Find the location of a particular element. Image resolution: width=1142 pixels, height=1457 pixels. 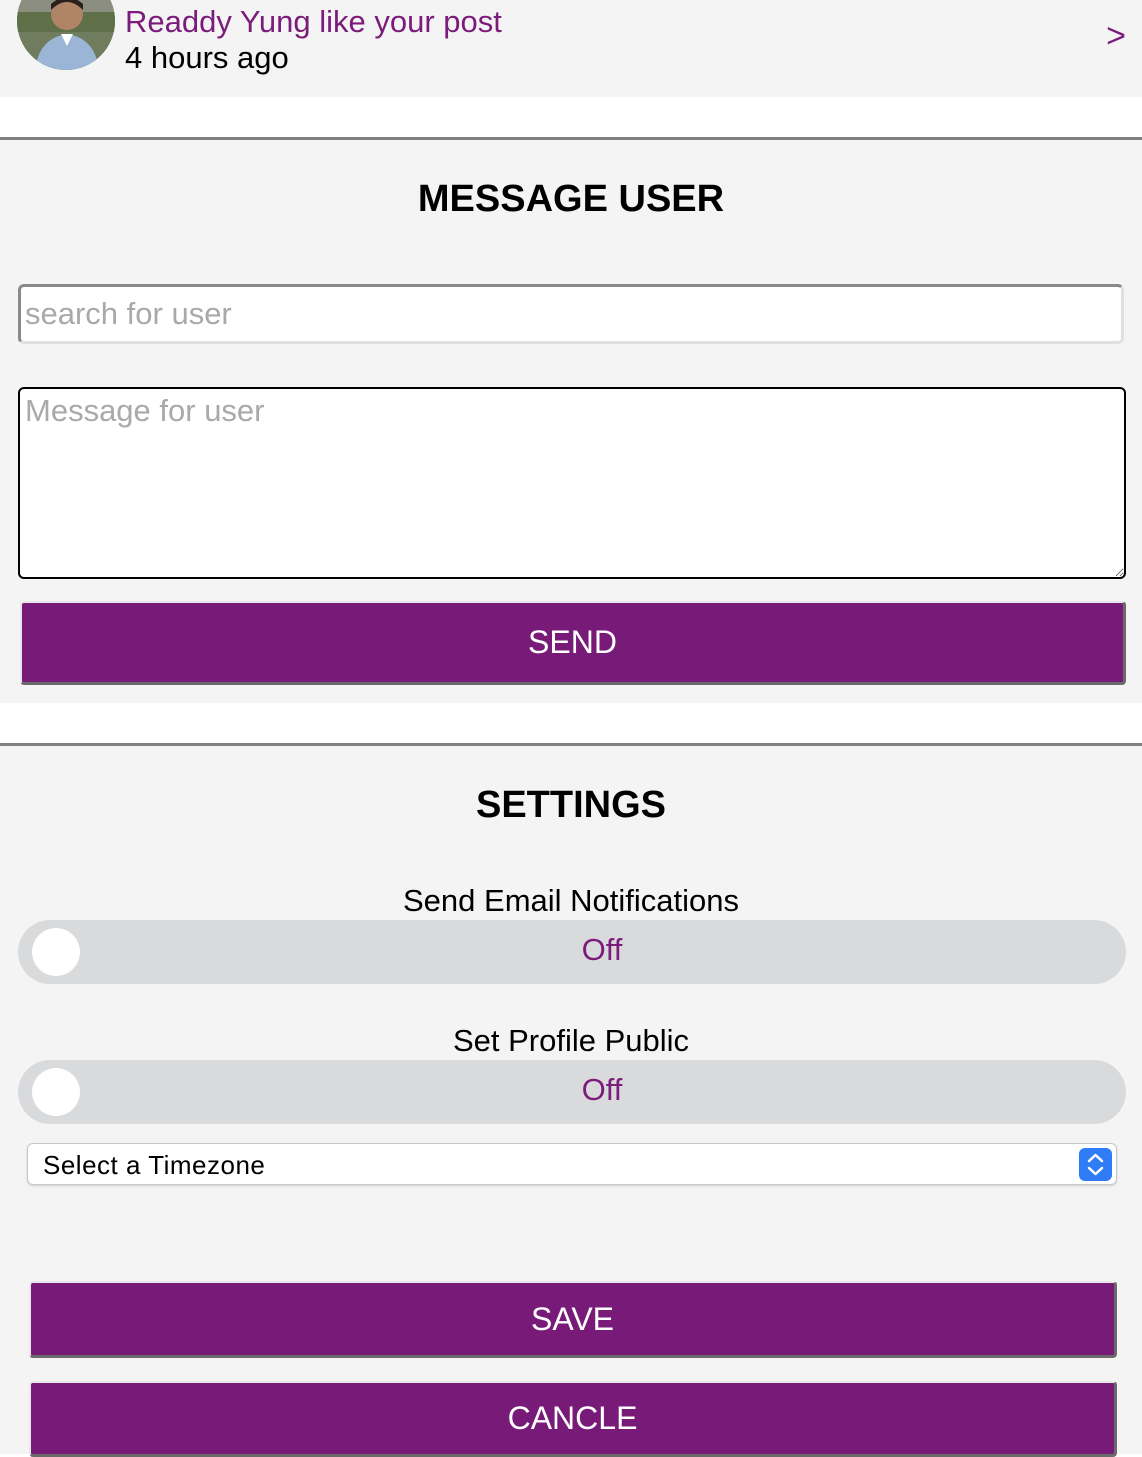

notification-time: 4 hours ago is located at coordinates (207, 57).